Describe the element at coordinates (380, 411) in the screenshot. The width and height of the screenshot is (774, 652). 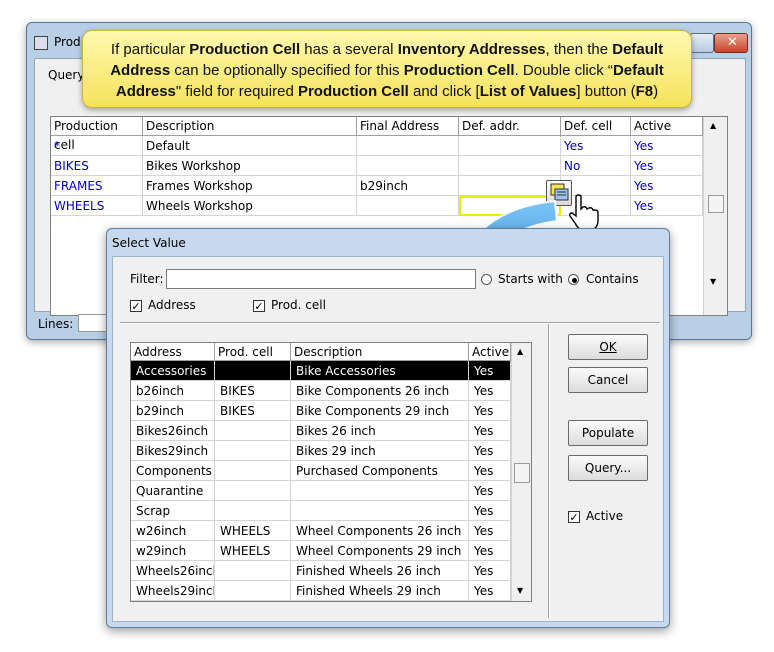
I see `table-cell: Bike Components 29 inch` at that location.